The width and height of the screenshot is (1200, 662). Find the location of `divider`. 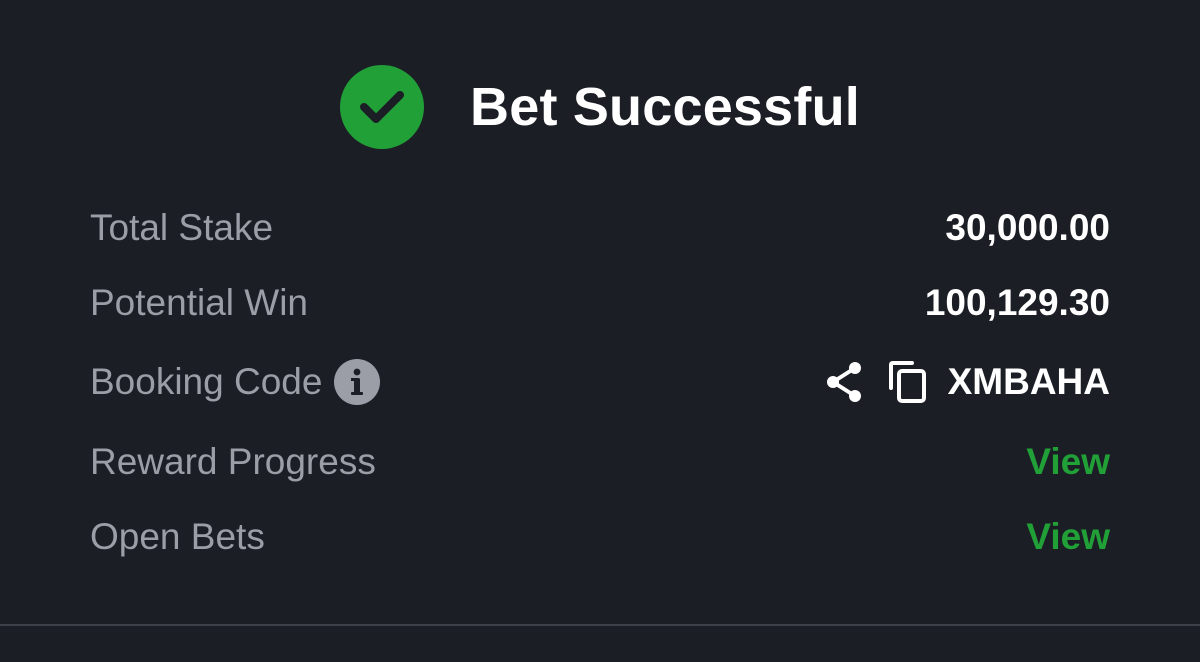

divider is located at coordinates (600, 625).